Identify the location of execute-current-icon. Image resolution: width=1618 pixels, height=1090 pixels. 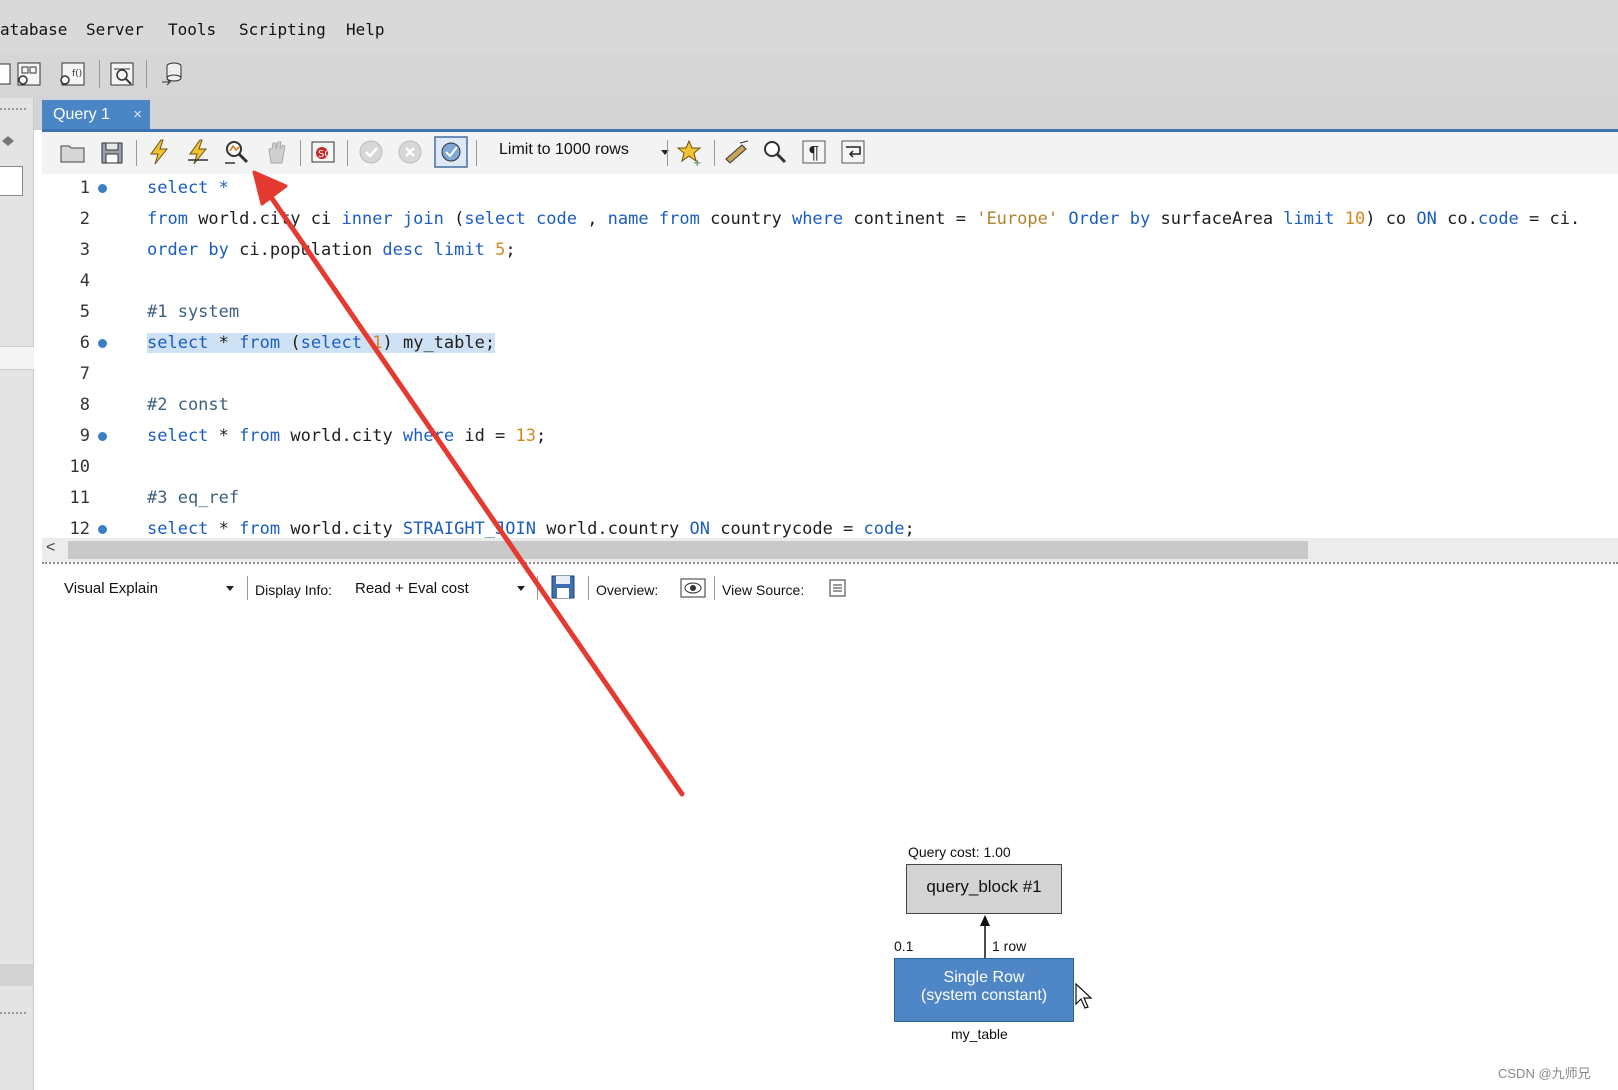
(198, 152).